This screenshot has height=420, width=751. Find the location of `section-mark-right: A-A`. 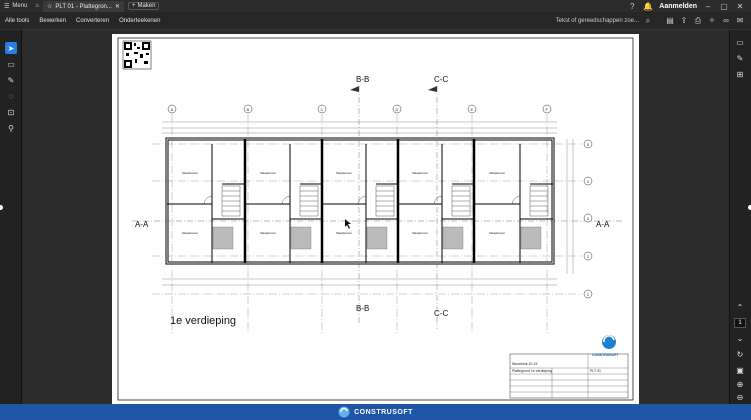

section-mark-right: A-A is located at coordinates (603, 224).